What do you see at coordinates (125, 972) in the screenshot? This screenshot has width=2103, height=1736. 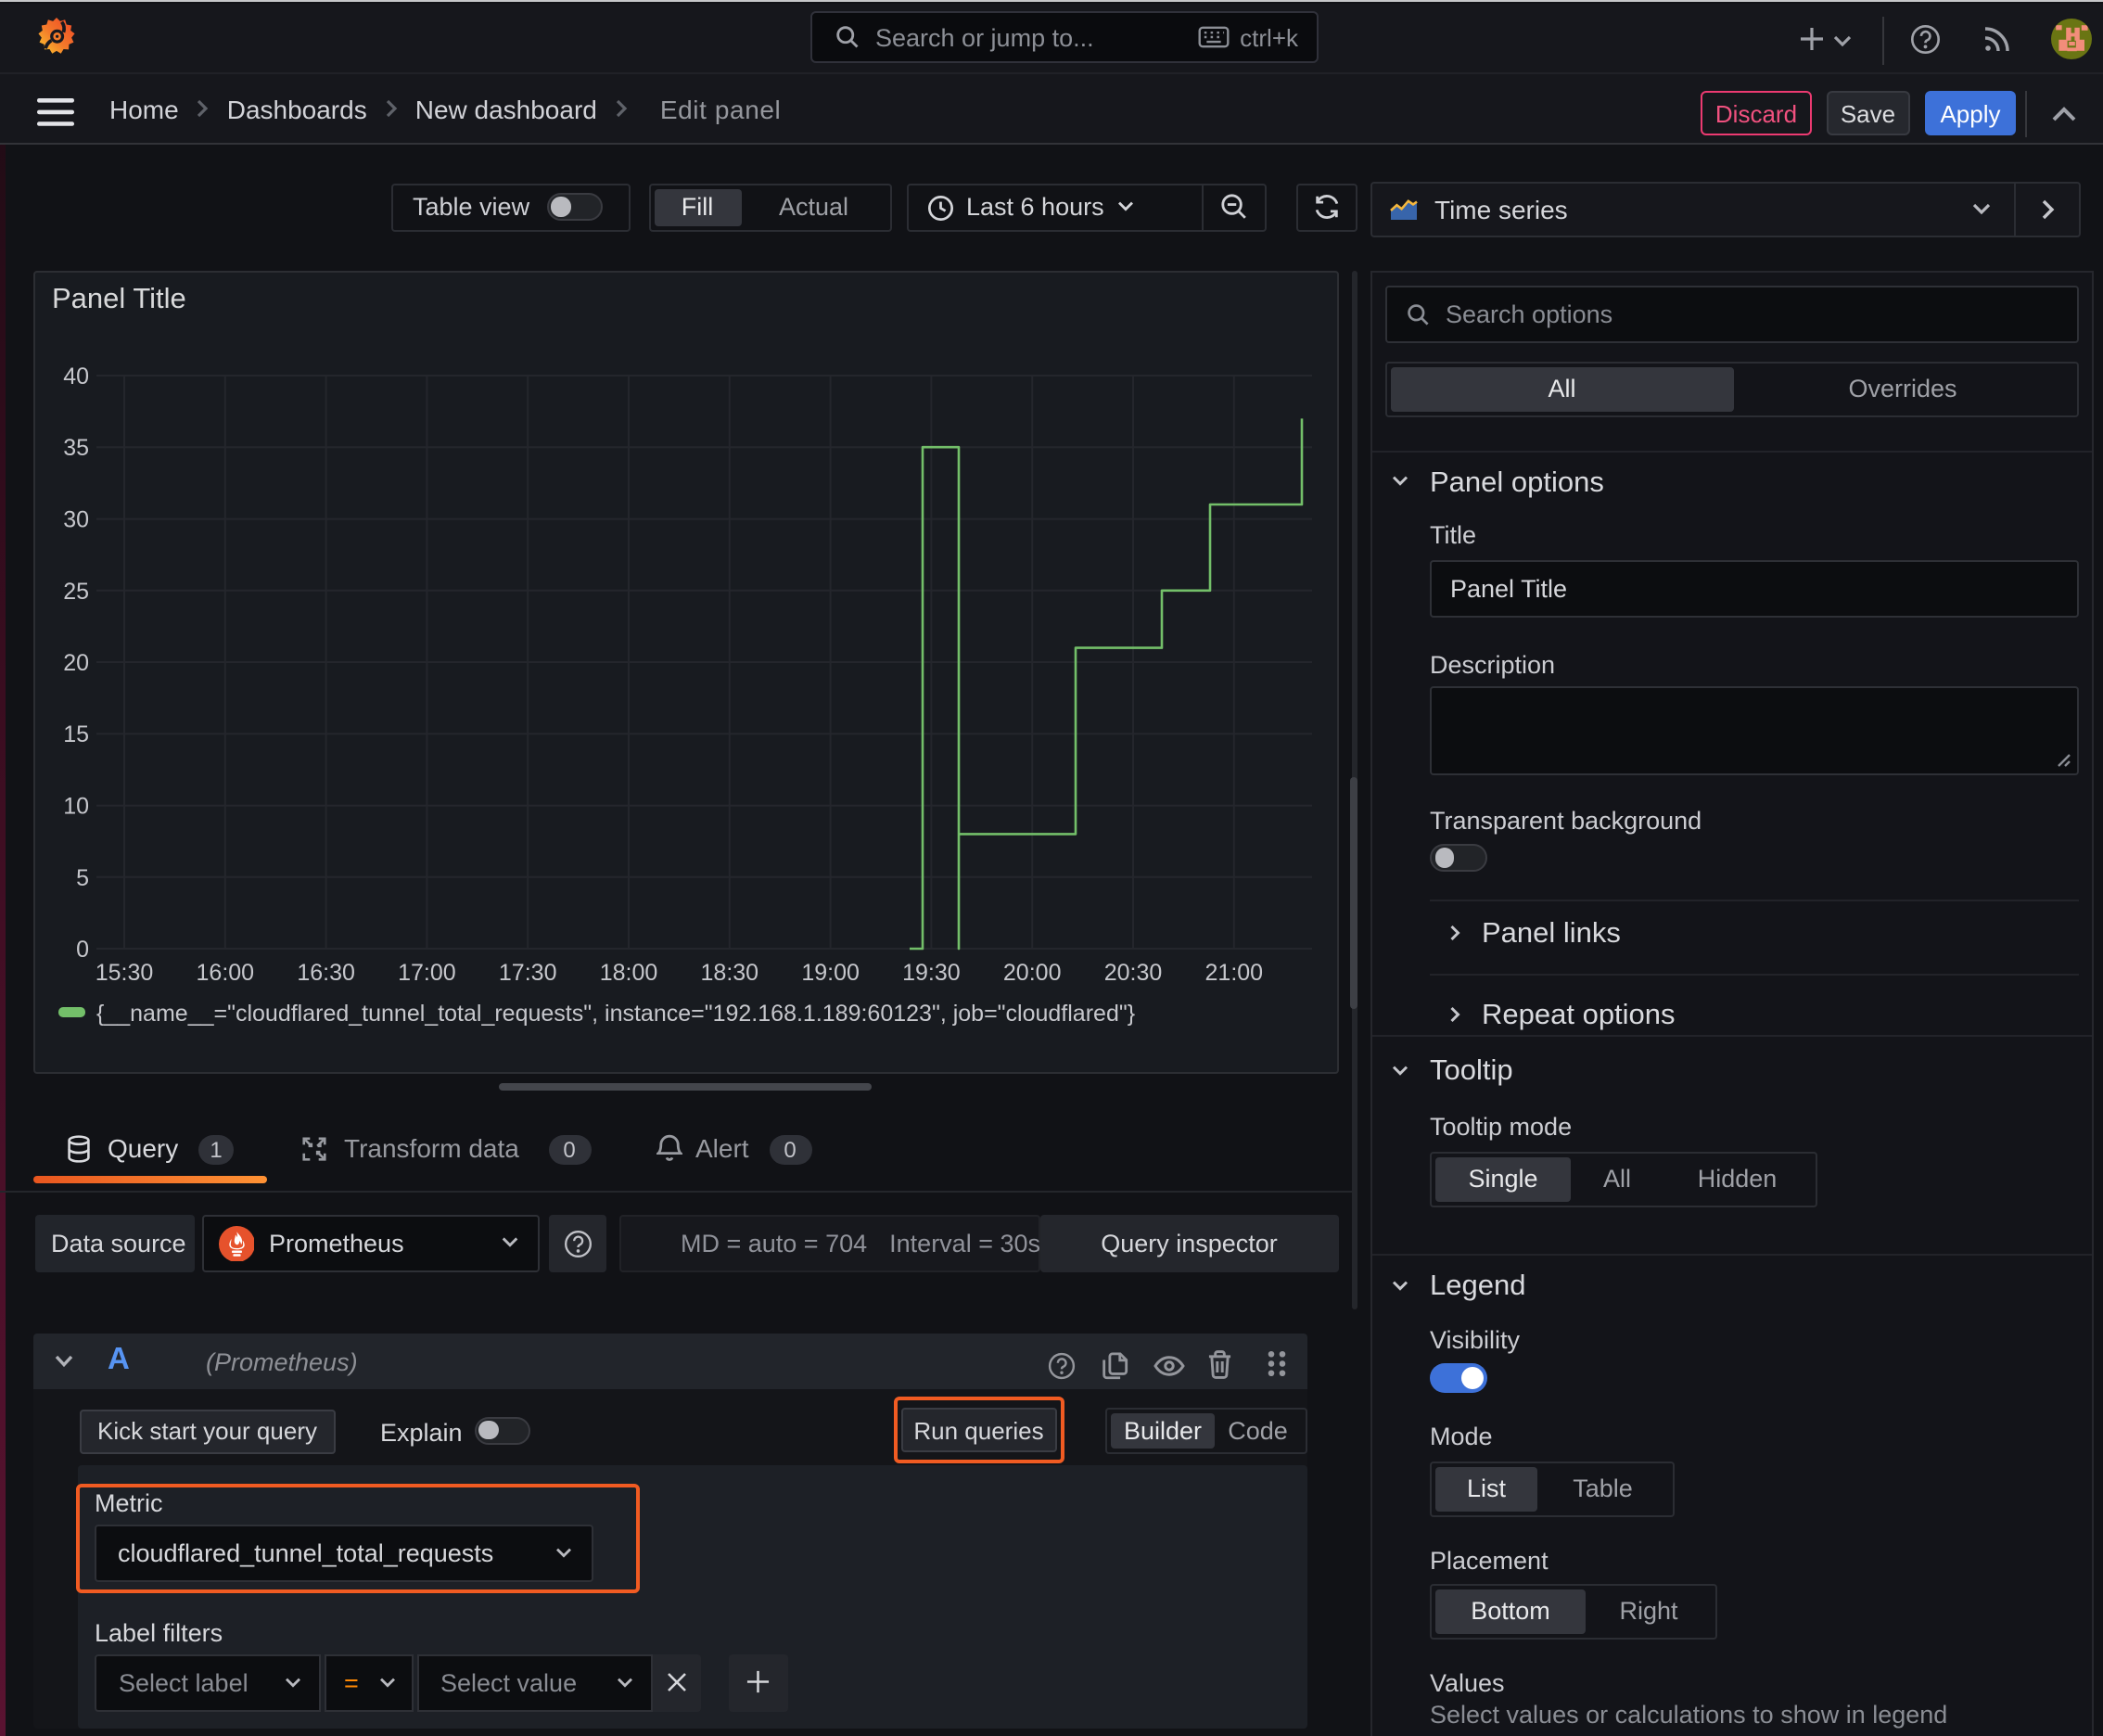 I see `svg-text: 15:30` at bounding box center [125, 972].